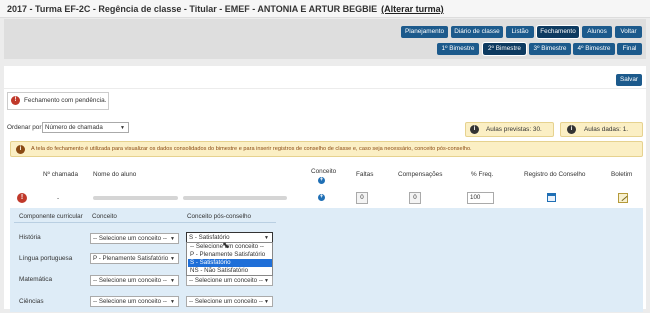  I want to click on header-nome-aluno: Nome do aluno, so click(115, 174).